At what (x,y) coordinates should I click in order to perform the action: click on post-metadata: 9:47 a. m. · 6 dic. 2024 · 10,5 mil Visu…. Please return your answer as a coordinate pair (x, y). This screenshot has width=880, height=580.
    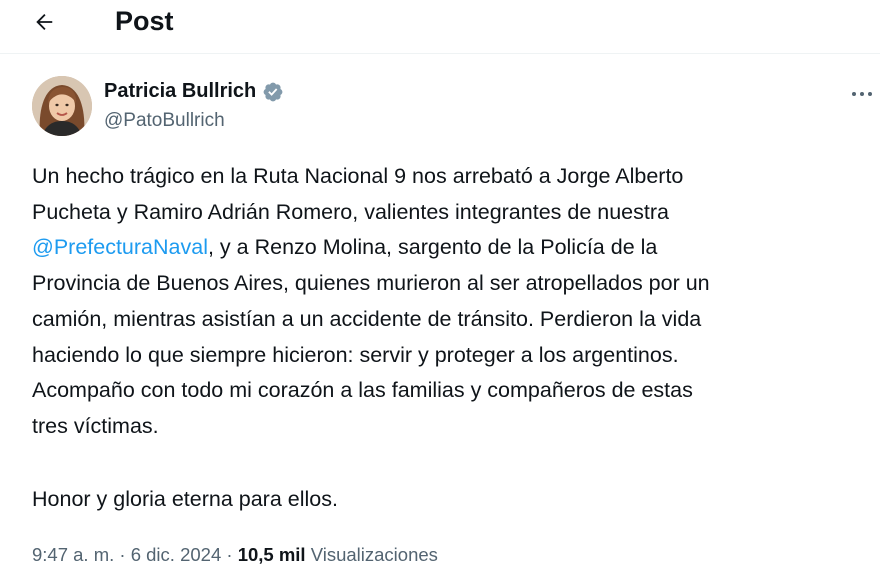
    Looking at the image, I should click on (235, 555).